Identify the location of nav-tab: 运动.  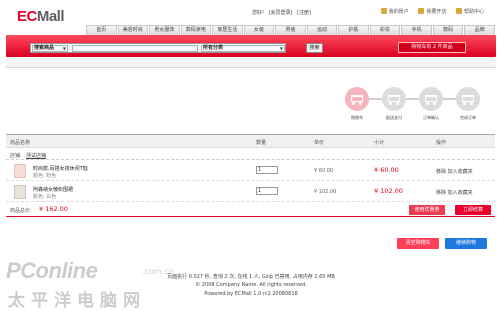
(322, 30).